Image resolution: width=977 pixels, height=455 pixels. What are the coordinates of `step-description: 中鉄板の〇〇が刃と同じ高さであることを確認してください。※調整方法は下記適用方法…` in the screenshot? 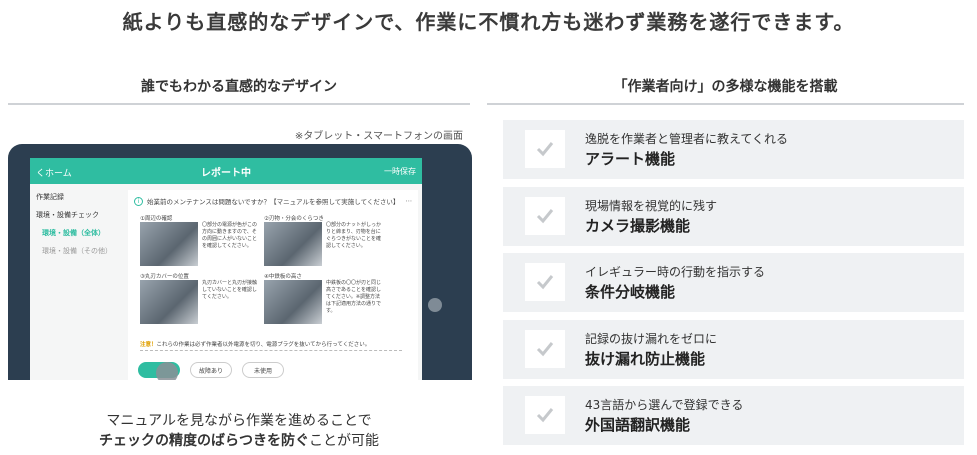 It's located at (354, 297).